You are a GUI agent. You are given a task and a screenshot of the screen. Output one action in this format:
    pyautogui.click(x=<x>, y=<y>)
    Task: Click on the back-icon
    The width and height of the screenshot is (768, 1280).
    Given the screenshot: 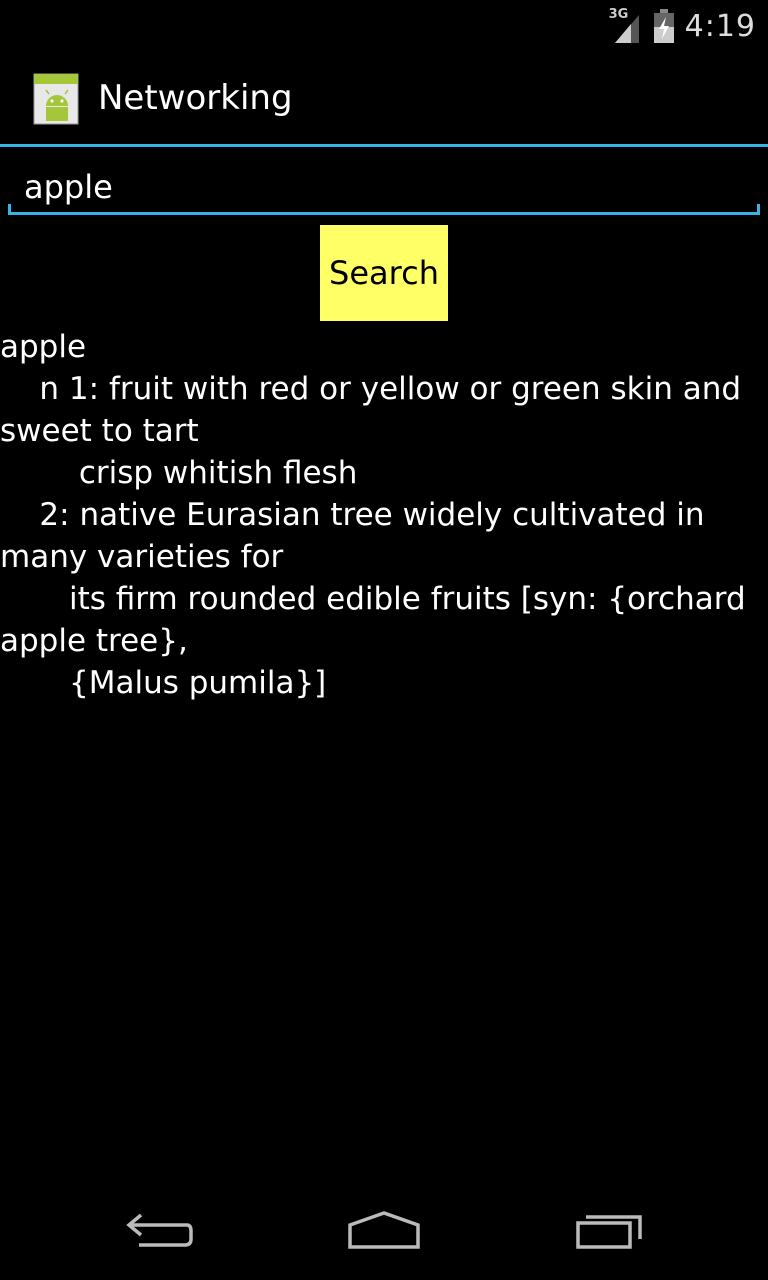 What is the action you would take?
    pyautogui.click(x=160, y=1231)
    